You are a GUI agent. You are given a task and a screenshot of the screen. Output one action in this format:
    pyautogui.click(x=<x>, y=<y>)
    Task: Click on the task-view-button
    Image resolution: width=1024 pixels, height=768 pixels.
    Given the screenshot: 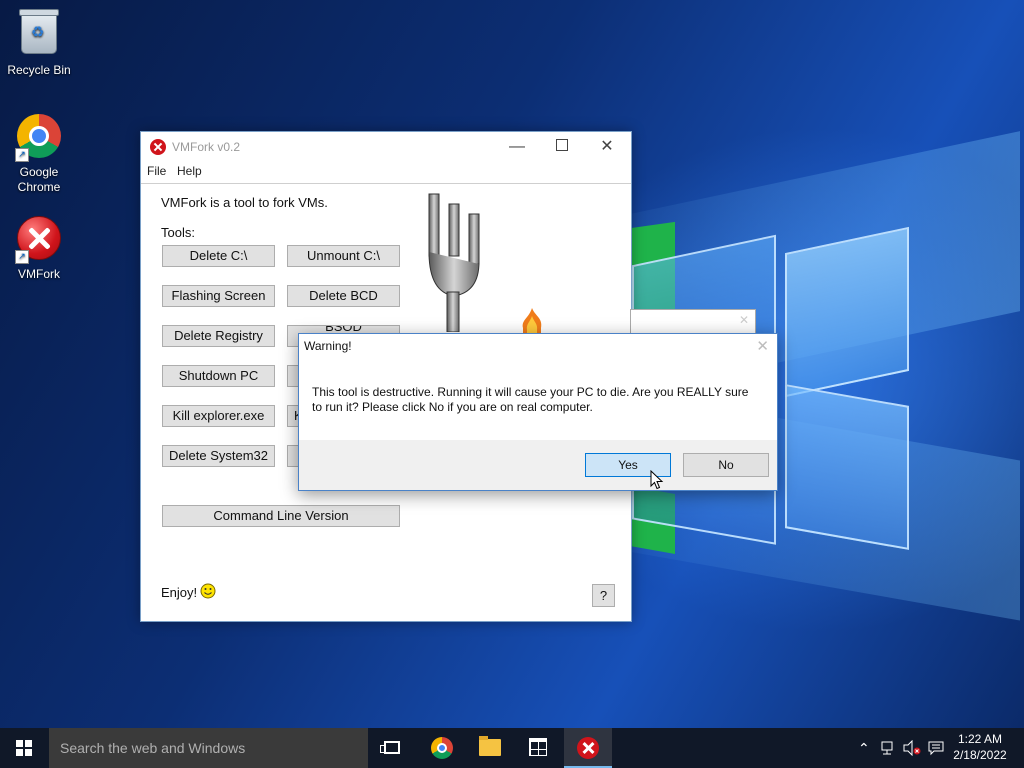 What is the action you would take?
    pyautogui.click(x=392, y=748)
    